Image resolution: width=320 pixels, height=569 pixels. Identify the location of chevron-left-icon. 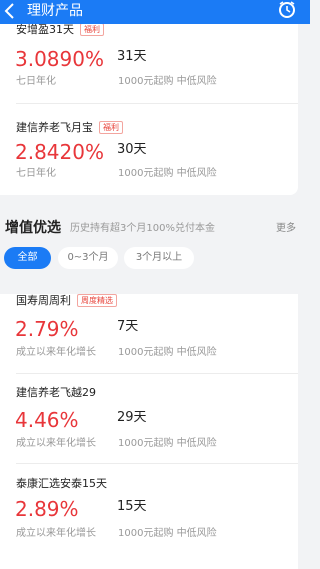
(10, 11).